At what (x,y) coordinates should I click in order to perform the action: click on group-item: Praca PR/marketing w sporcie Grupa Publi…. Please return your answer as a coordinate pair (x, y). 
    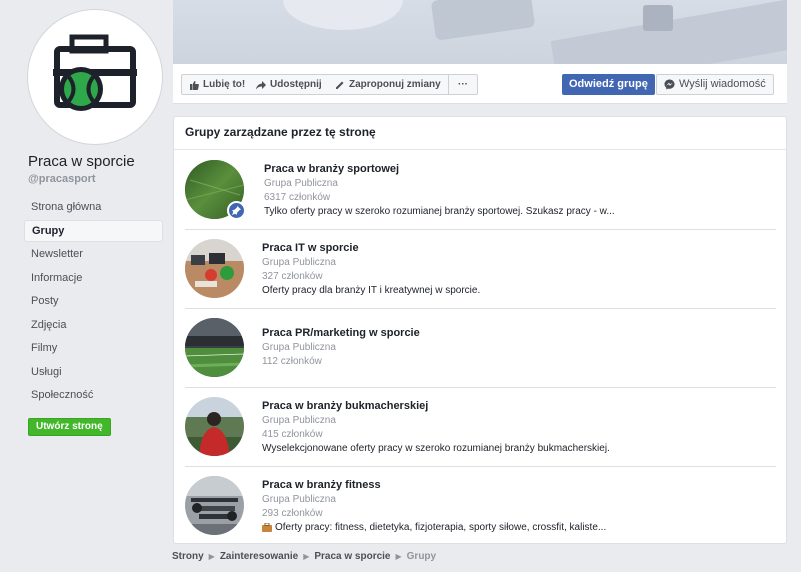
    Looking at the image, I should click on (480, 348).